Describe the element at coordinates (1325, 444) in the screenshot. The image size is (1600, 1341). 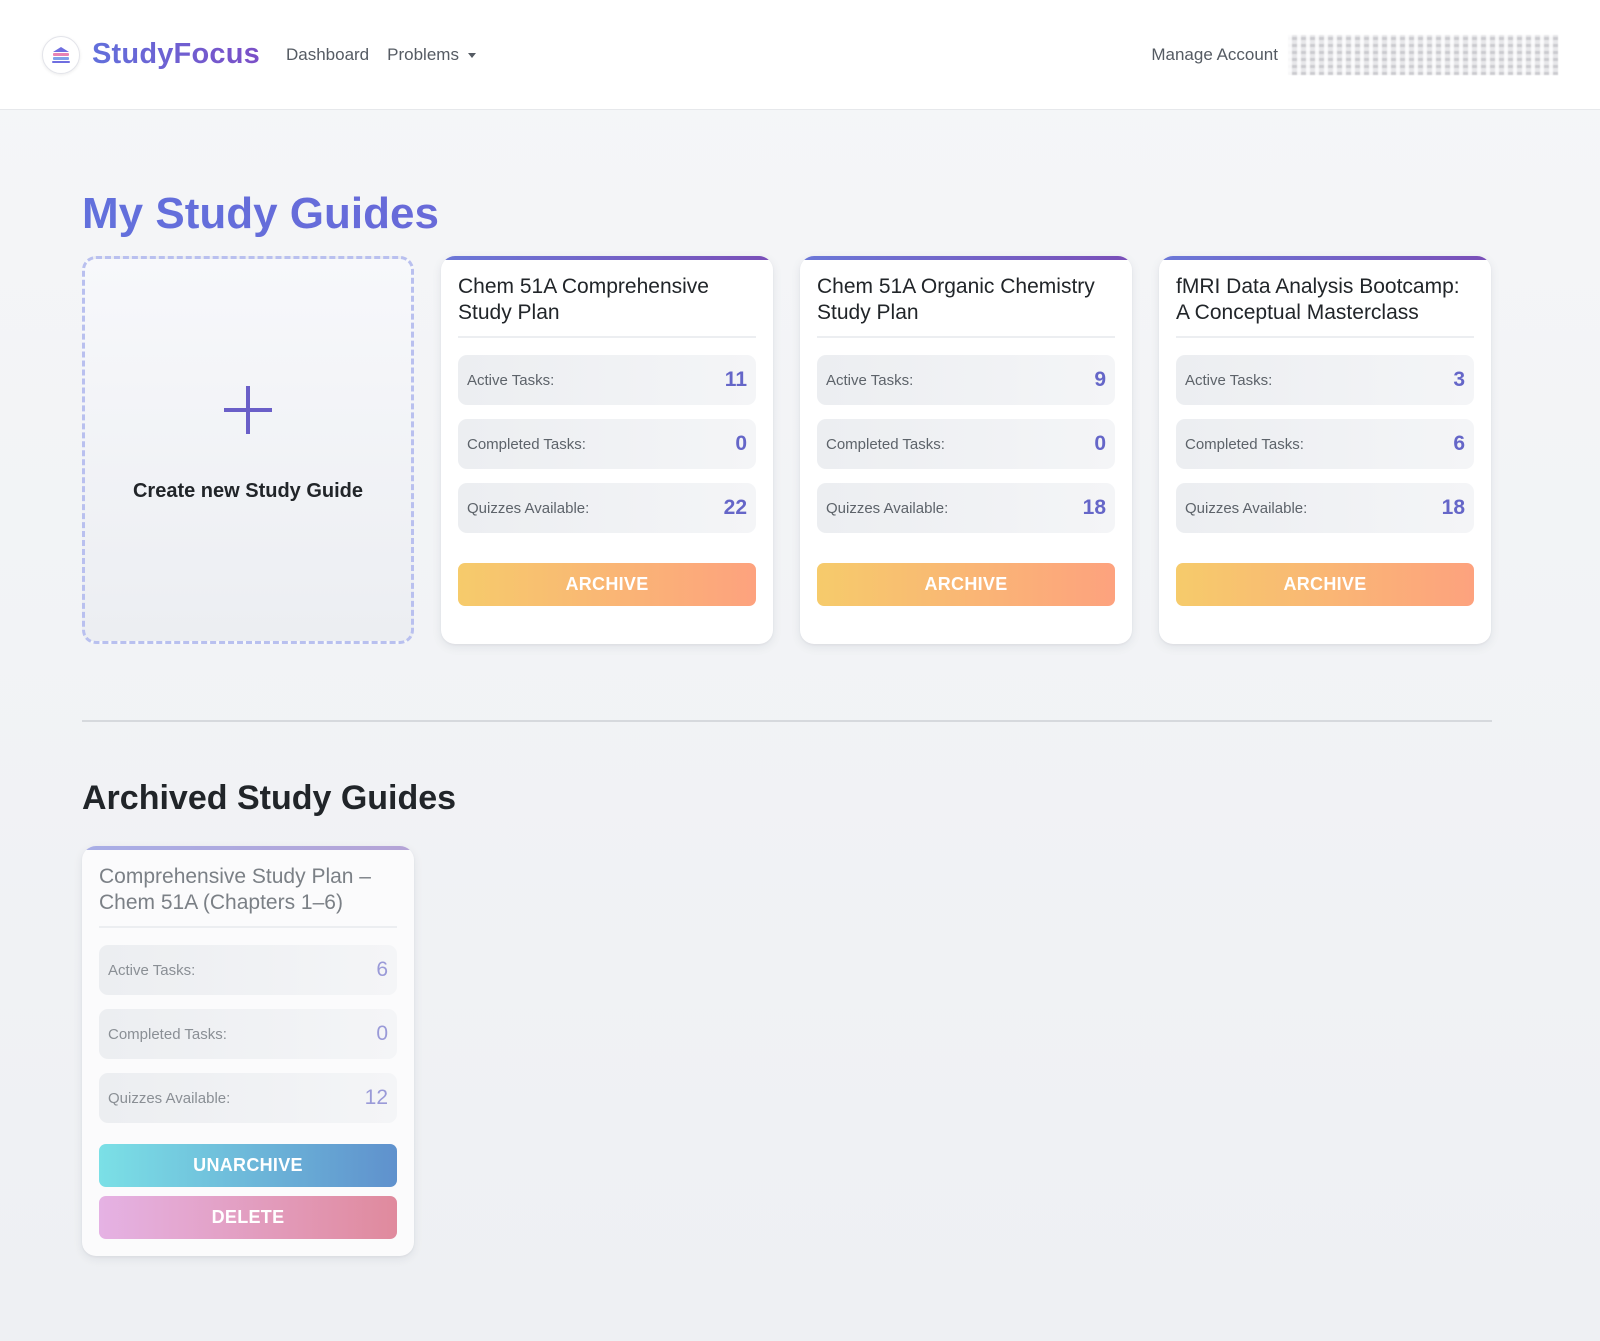
I see `completed-tasks-stat: Completed Tasks: 6` at that location.